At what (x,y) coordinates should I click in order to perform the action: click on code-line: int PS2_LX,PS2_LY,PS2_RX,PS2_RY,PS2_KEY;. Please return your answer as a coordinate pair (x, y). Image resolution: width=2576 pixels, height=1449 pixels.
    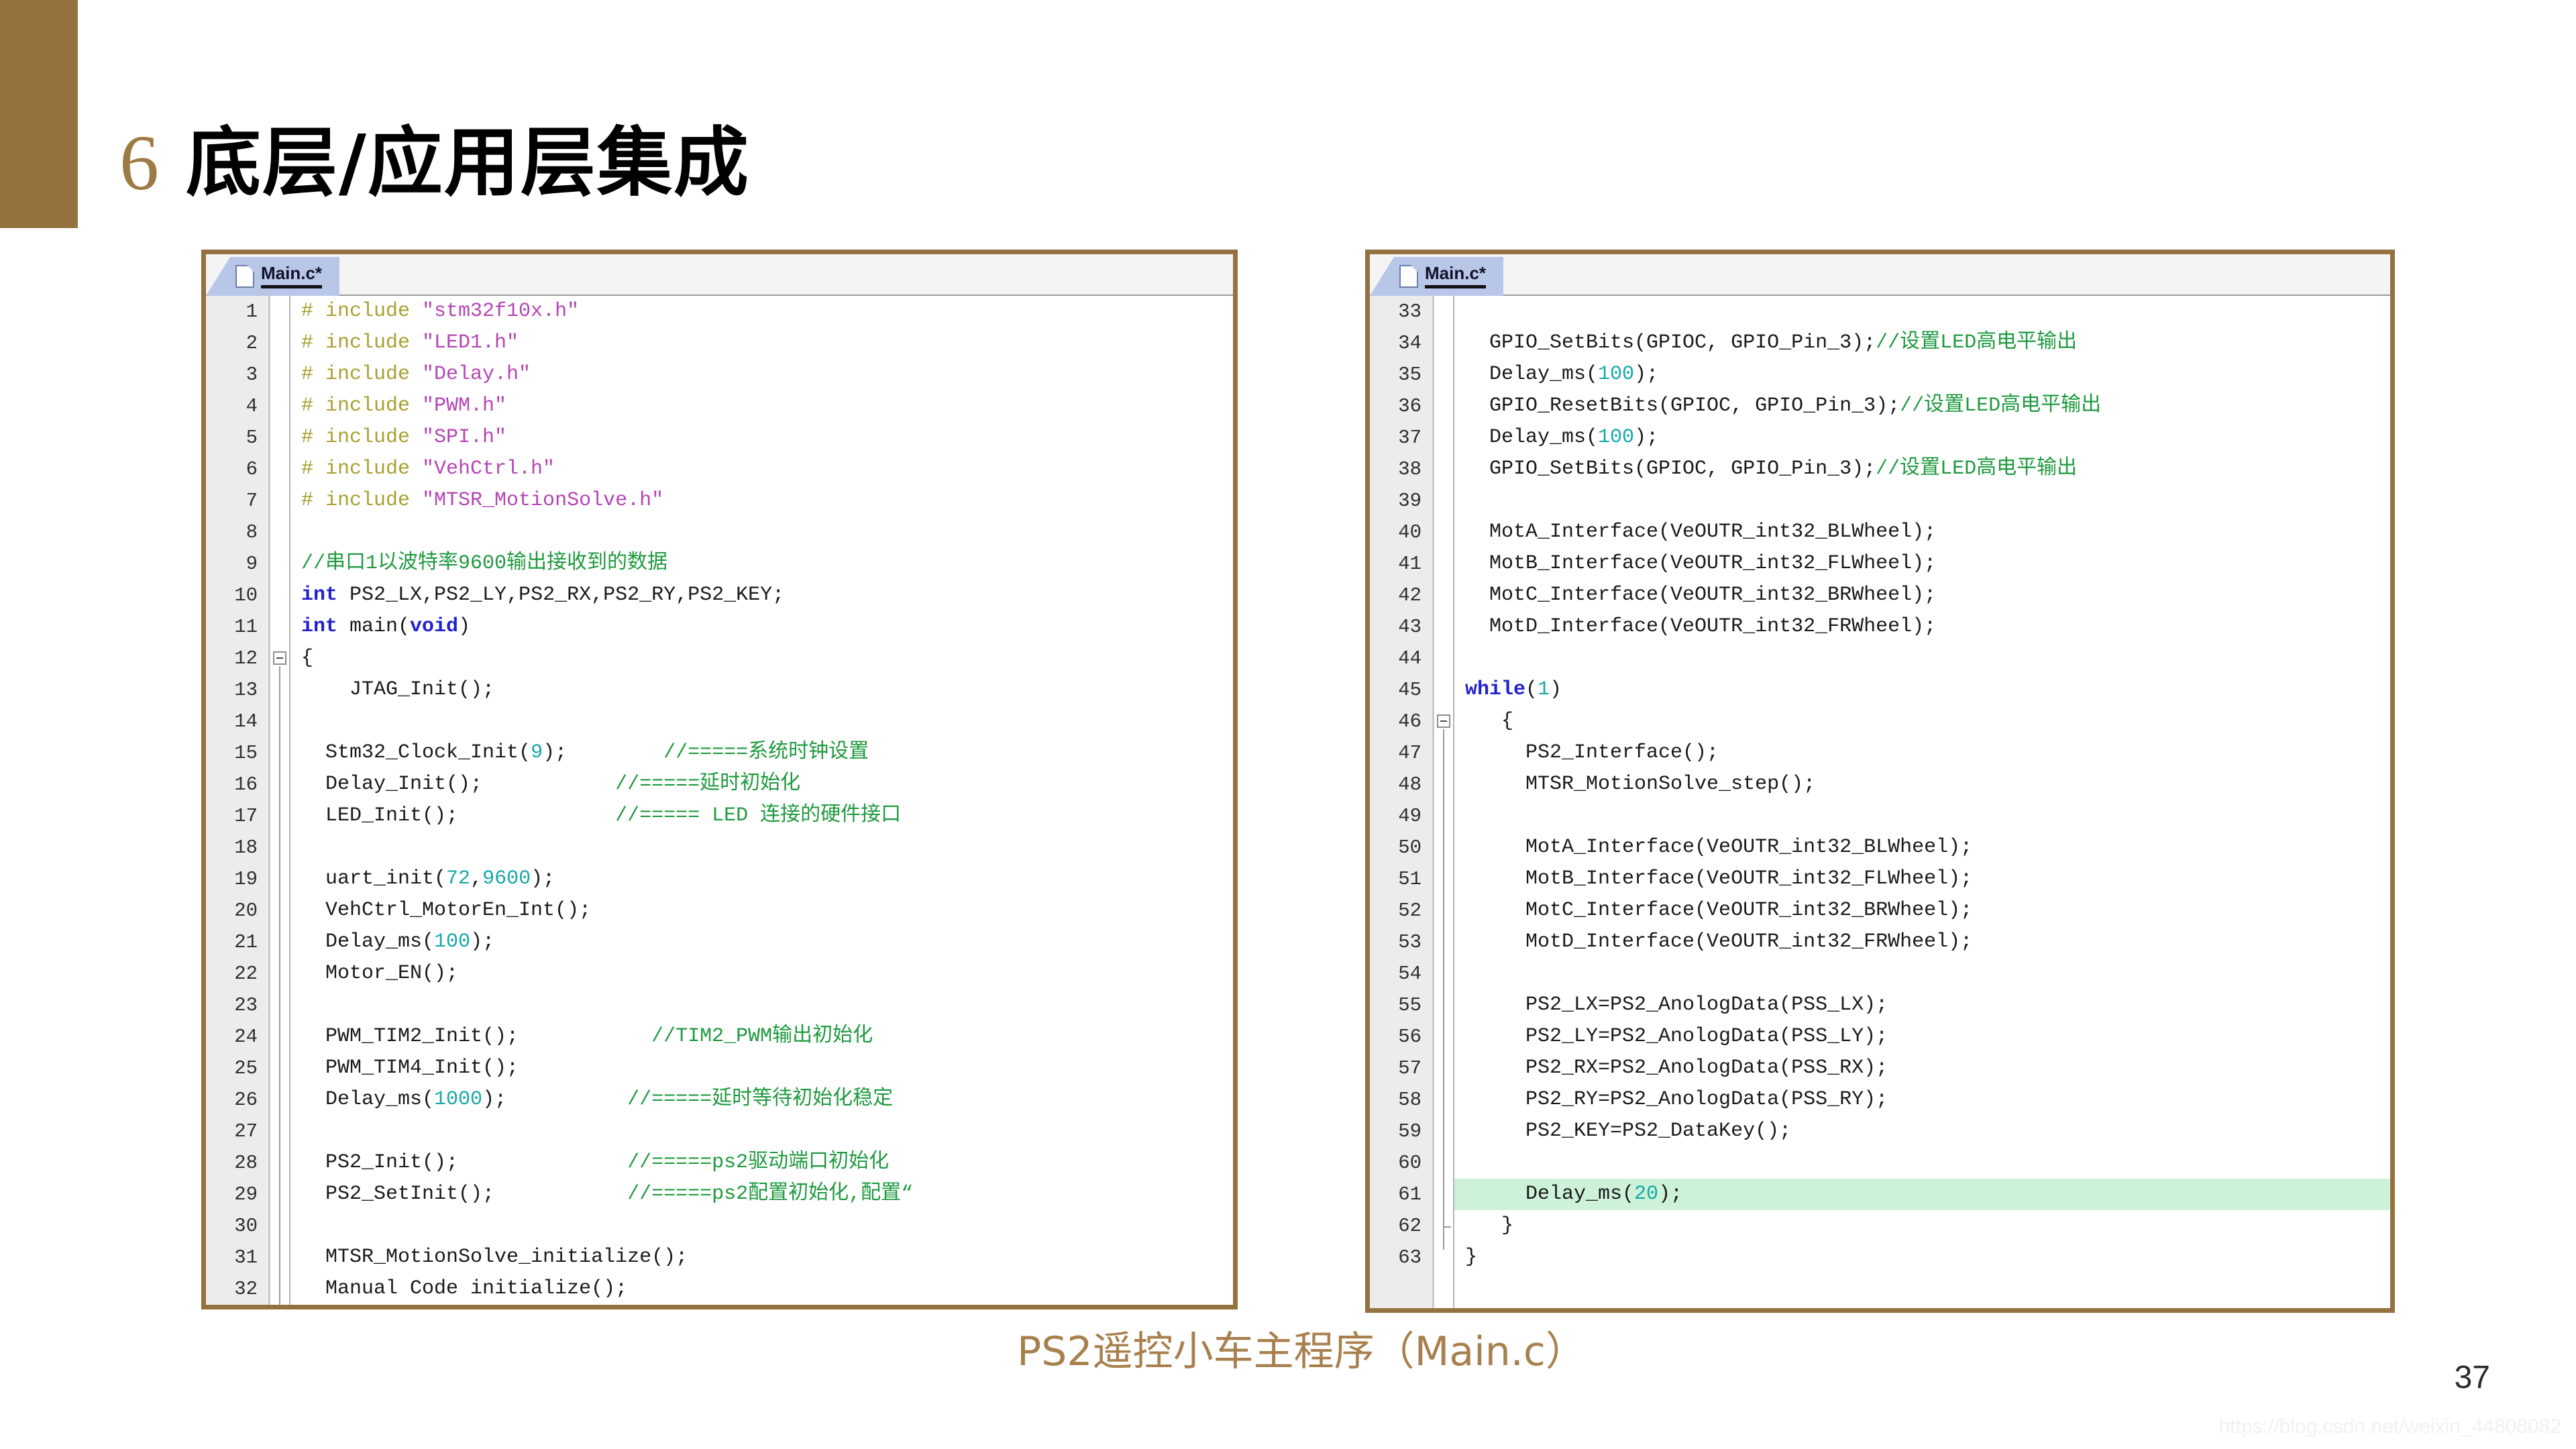
    Looking at the image, I should click on (761, 595).